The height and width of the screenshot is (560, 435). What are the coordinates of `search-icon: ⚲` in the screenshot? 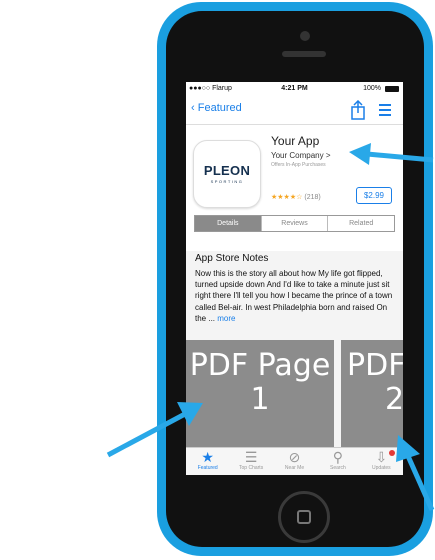 It's located at (338, 457).